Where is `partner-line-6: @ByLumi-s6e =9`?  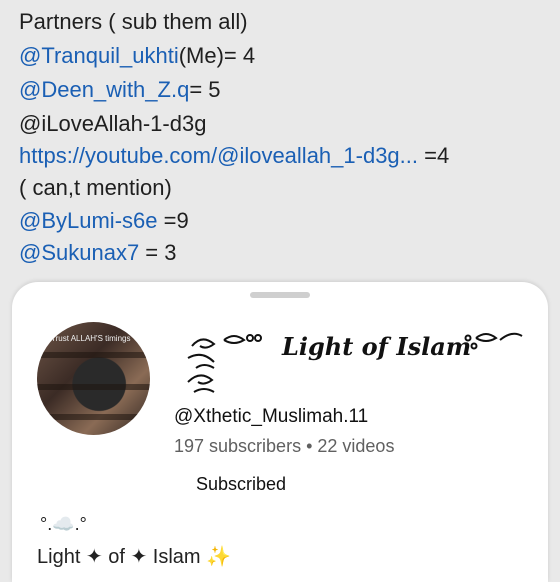 partner-line-6: @ByLumi-s6e =9 is located at coordinates (104, 220).